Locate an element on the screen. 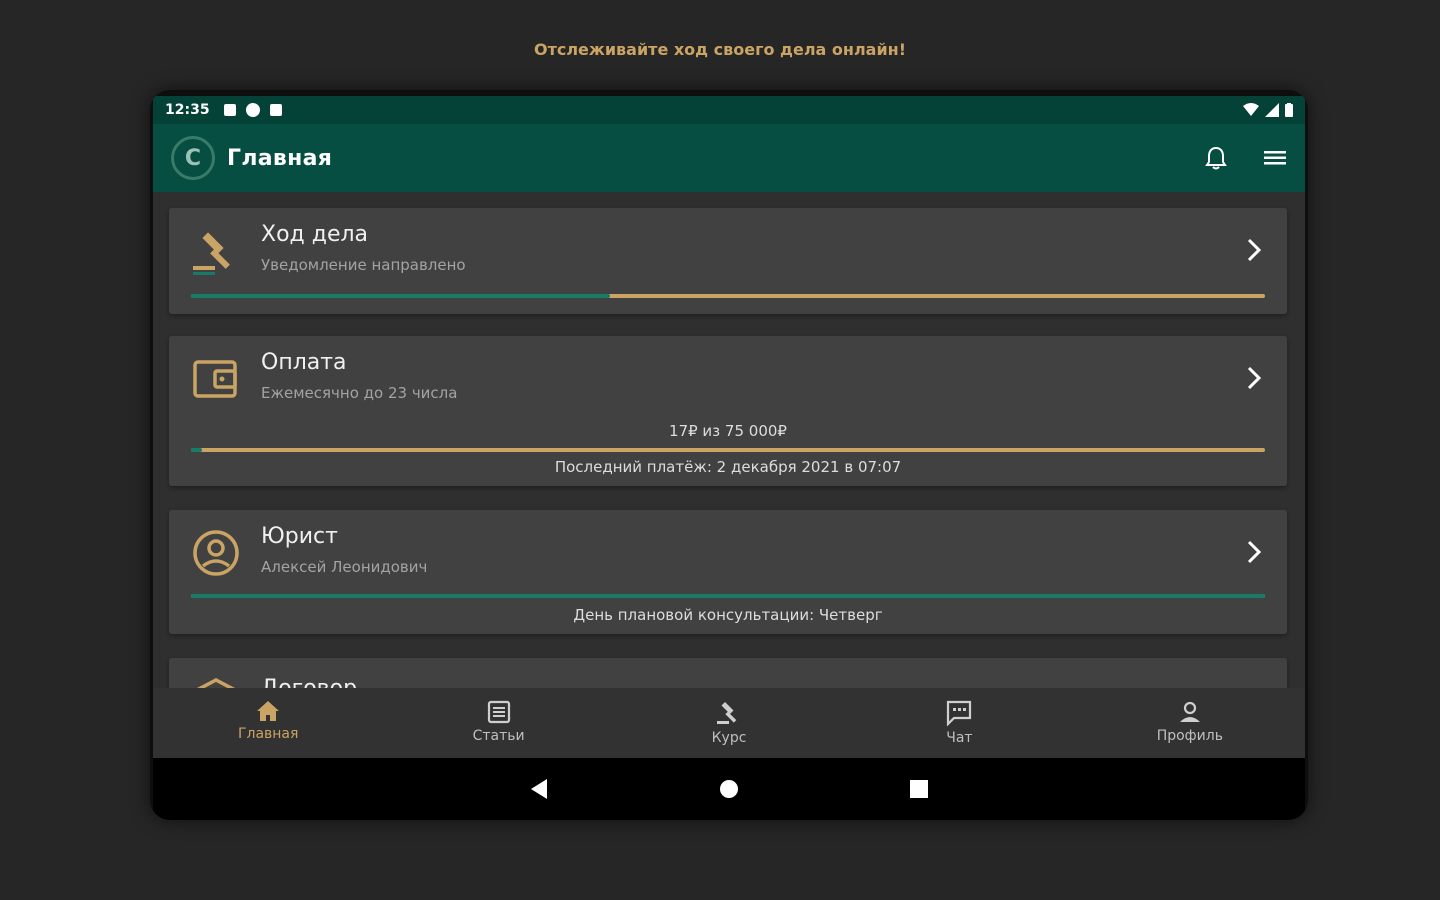 The image size is (1440, 900). lawyer-progress-fill is located at coordinates (728, 596).